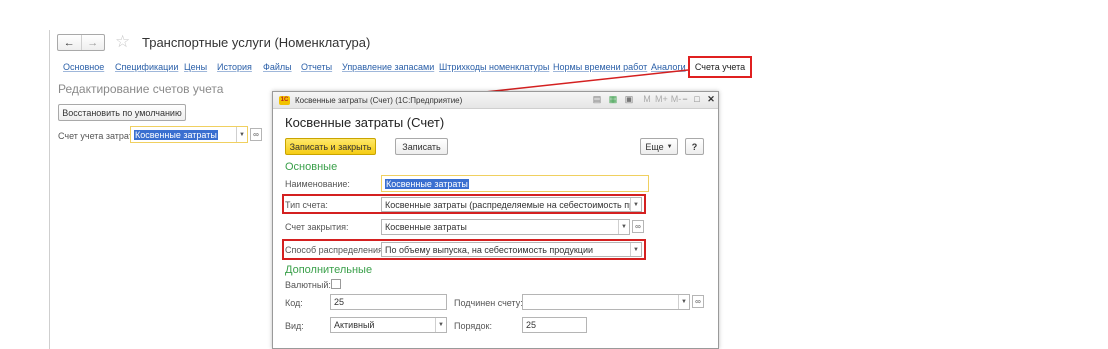  What do you see at coordinates (365, 122) in the screenshot?
I see `dialog-heading: Косвенные затраты (Счет)` at bounding box center [365, 122].